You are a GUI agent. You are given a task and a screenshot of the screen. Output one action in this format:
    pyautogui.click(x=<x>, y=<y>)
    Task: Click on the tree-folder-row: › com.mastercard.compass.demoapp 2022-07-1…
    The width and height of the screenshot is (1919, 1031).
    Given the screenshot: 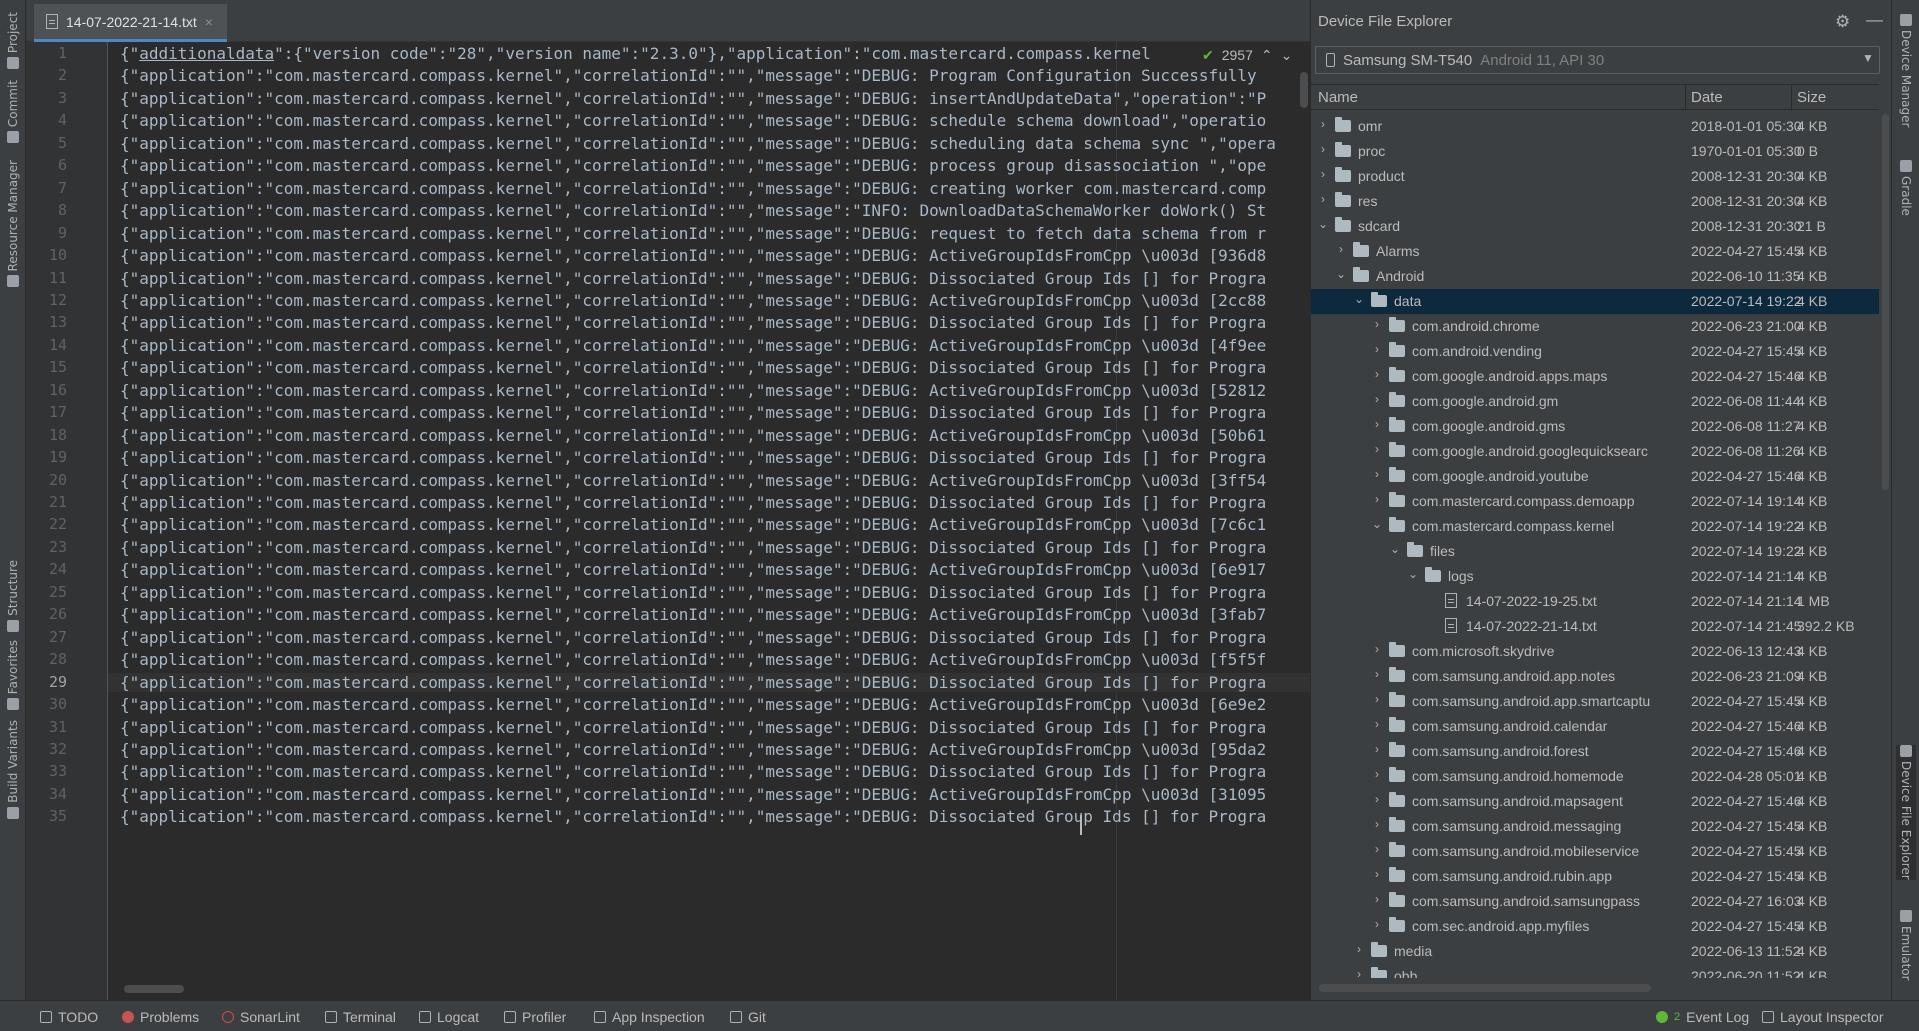 What is the action you would take?
    pyautogui.click(x=1595, y=501)
    